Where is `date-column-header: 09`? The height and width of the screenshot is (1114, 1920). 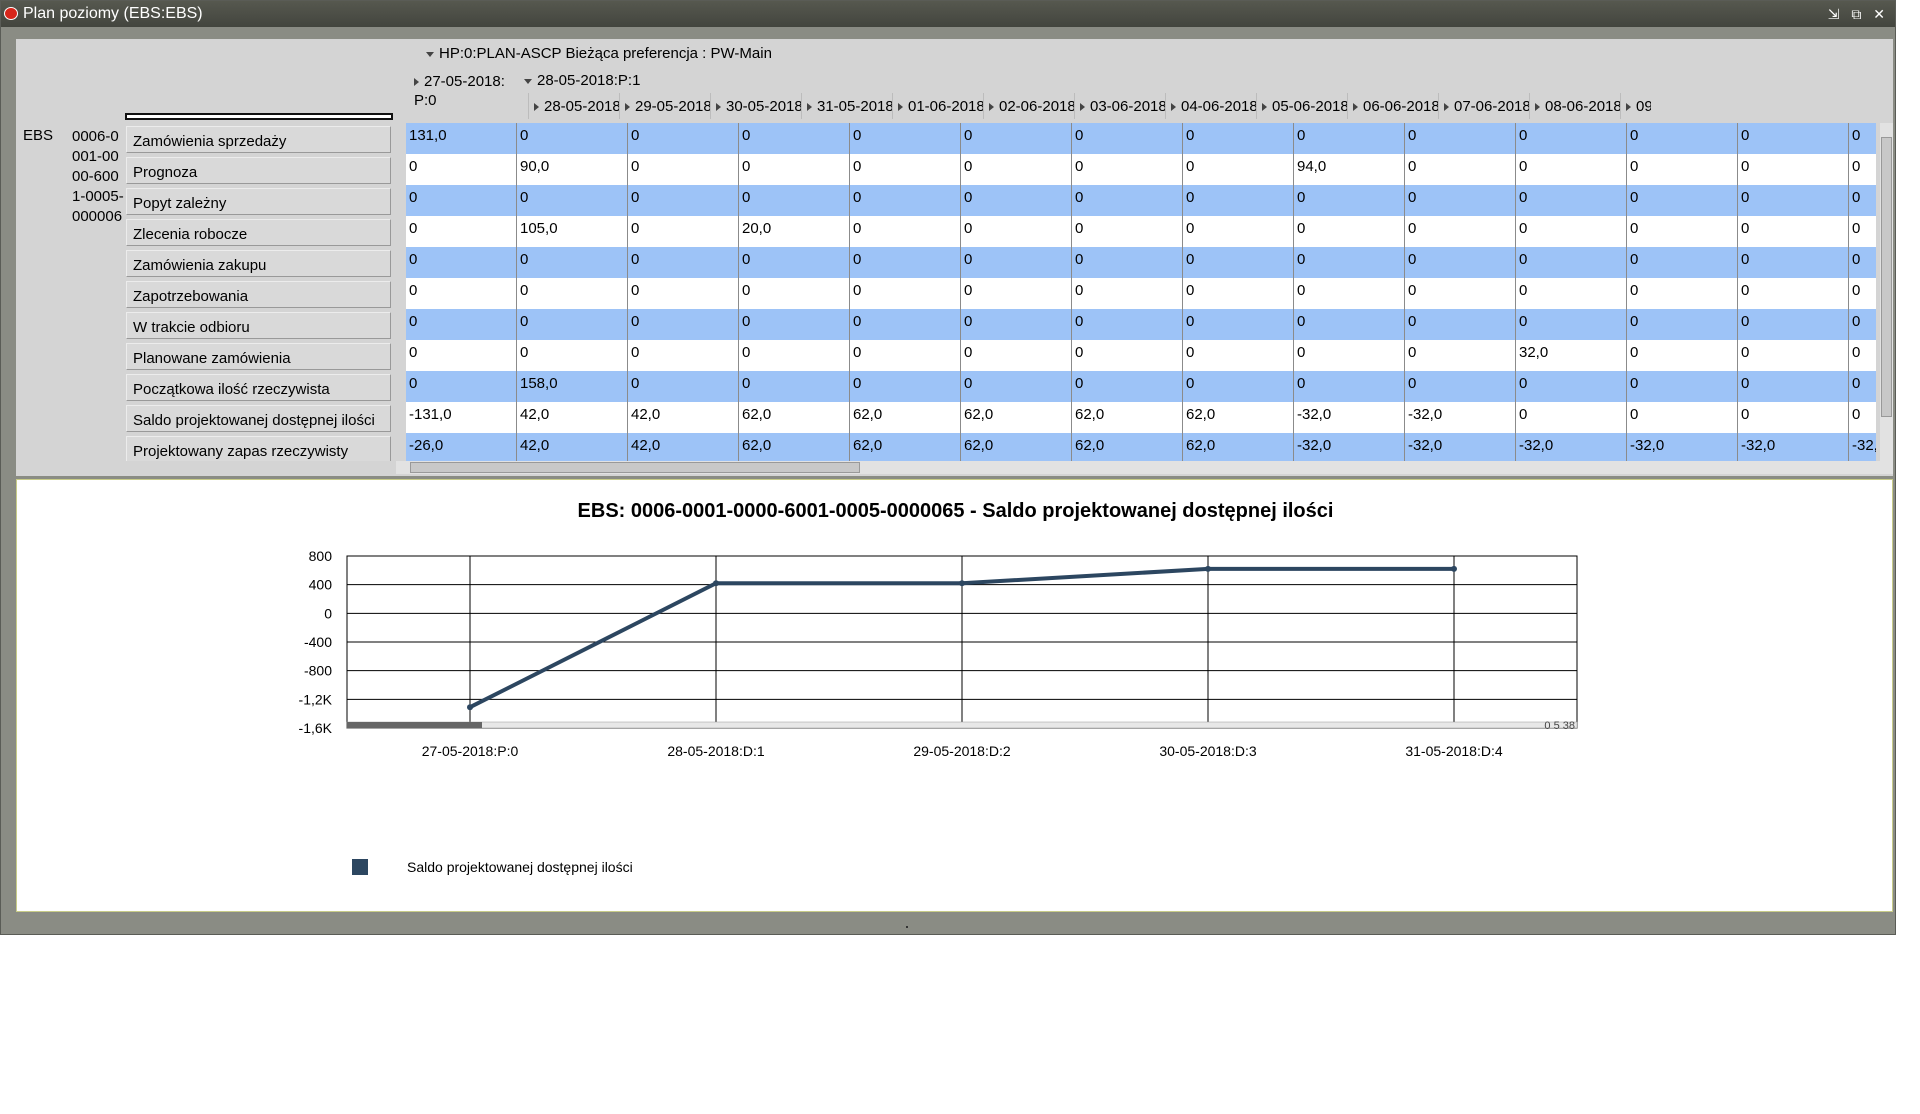 date-column-header: 09 is located at coordinates (1635, 106).